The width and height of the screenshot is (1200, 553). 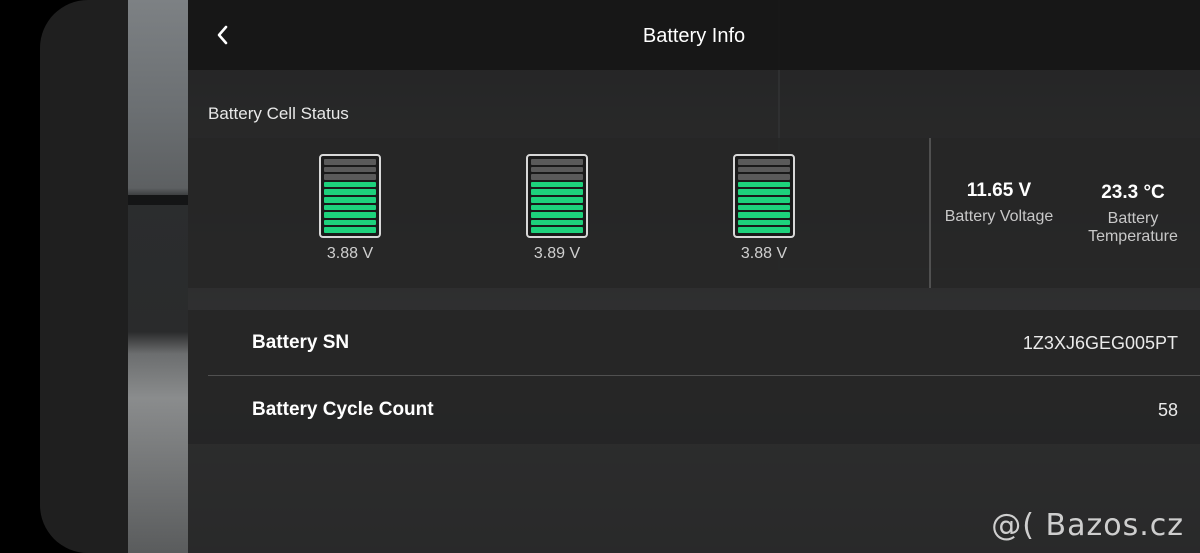 I want to click on battery-cell-2: 3.89 V, so click(x=557, y=208).